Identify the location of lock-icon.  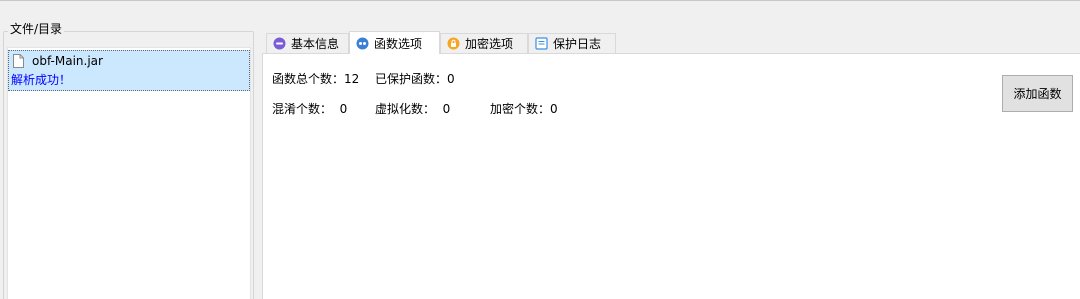
(453, 43).